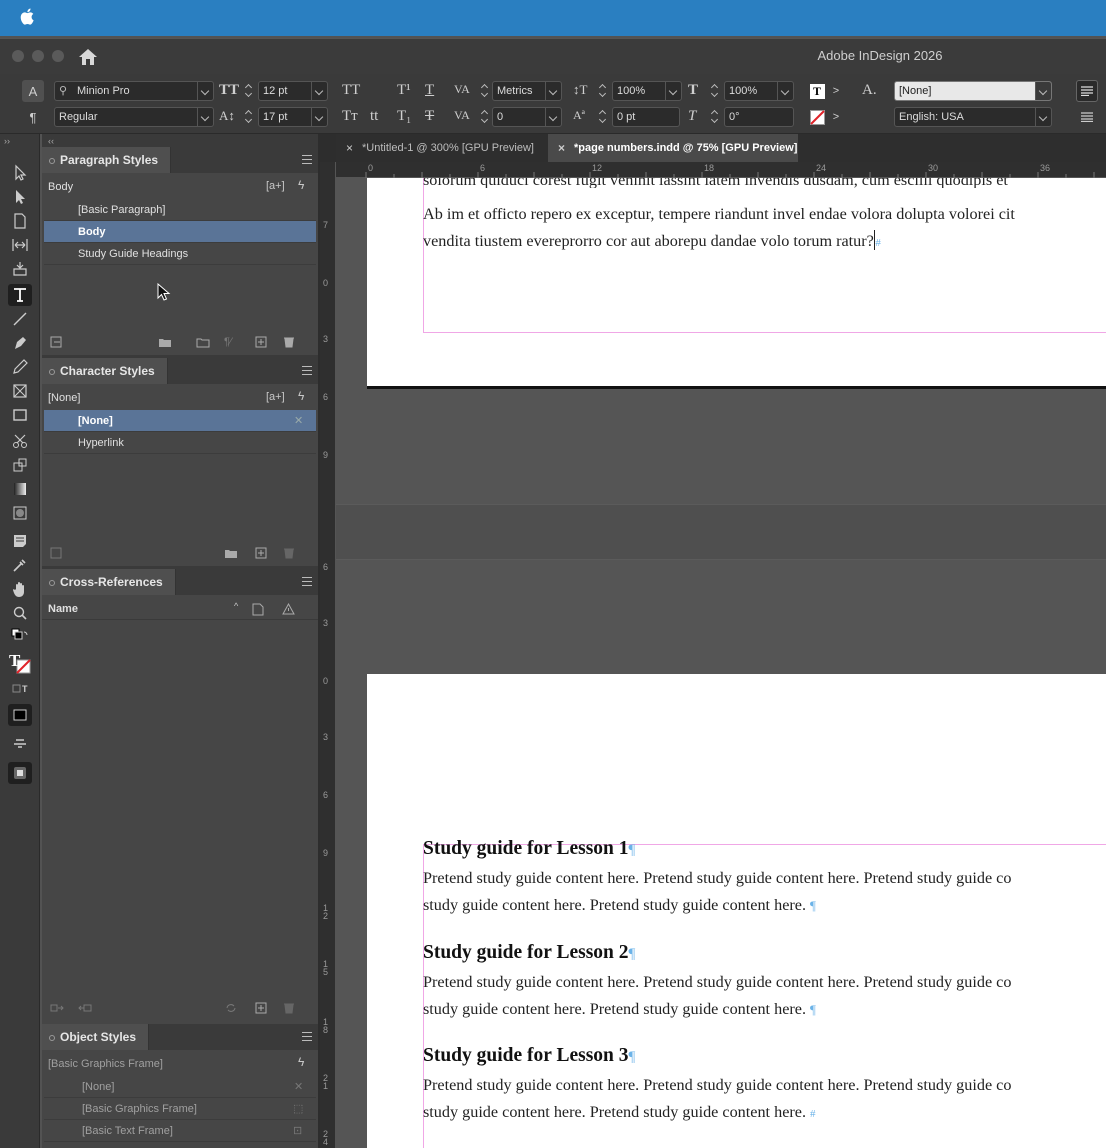 This screenshot has width=1106, height=1148. What do you see at coordinates (293, 117) in the screenshot?
I see `leading-field: 17 pt` at bounding box center [293, 117].